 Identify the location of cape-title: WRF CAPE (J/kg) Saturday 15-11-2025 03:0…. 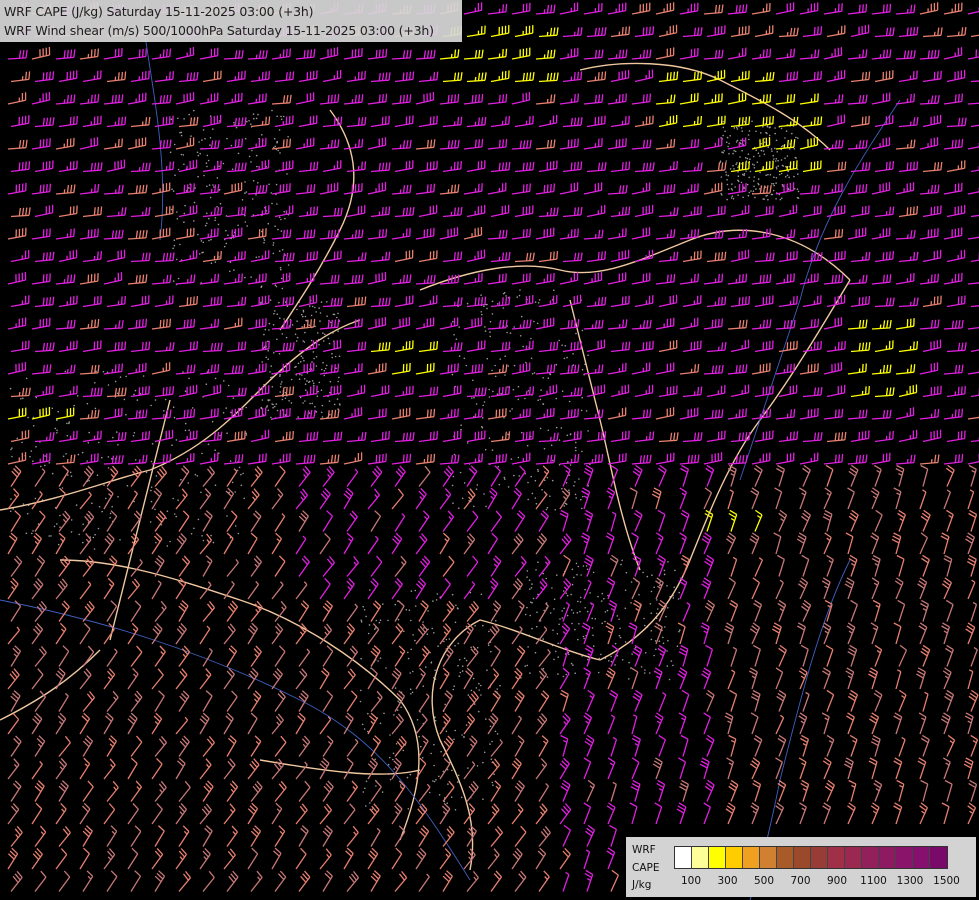
(159, 11).